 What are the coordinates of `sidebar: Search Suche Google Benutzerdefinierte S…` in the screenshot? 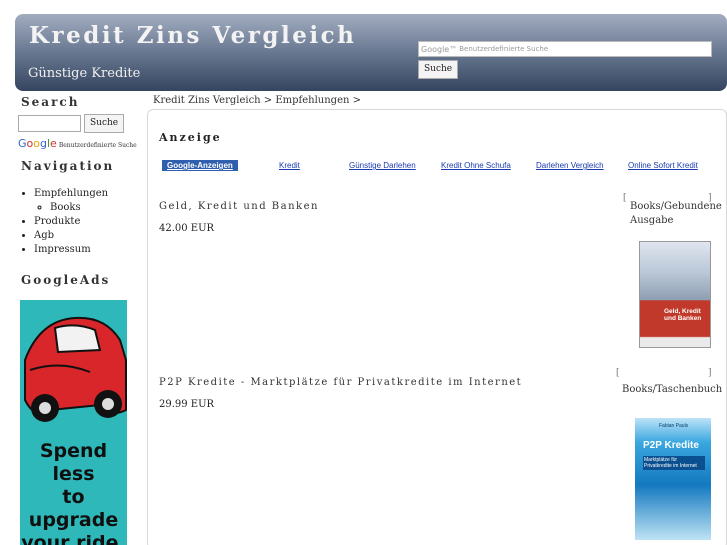 It's located at (82, 191).